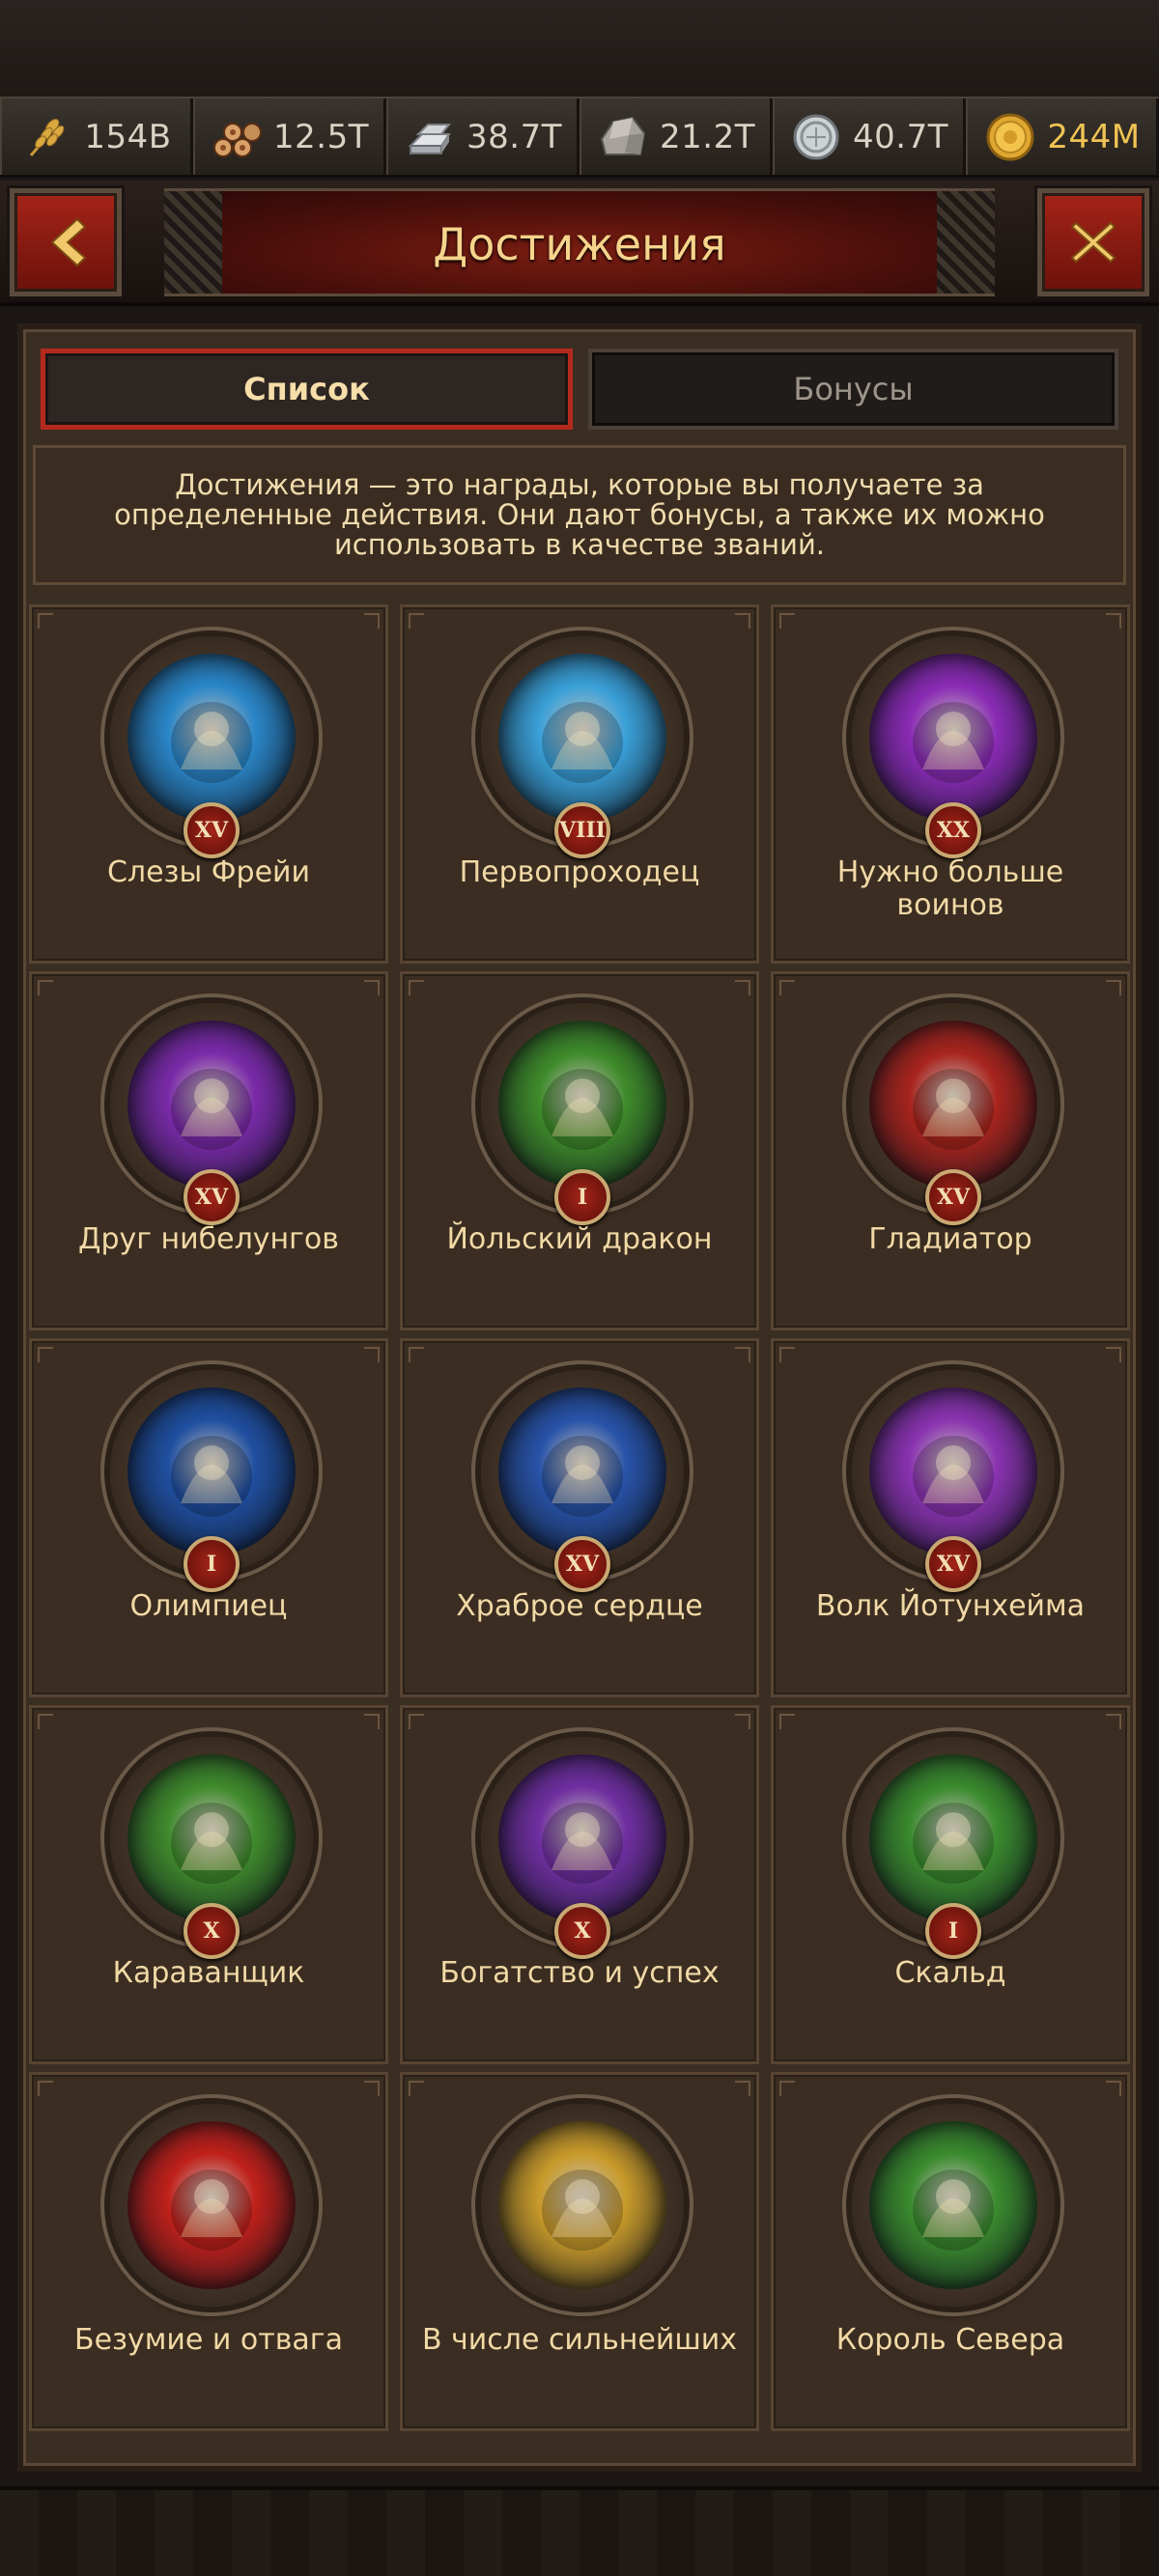 Image resolution: width=1159 pixels, height=2576 pixels. What do you see at coordinates (579, 872) in the screenshot?
I see `achievement-name: Первопроходец` at bounding box center [579, 872].